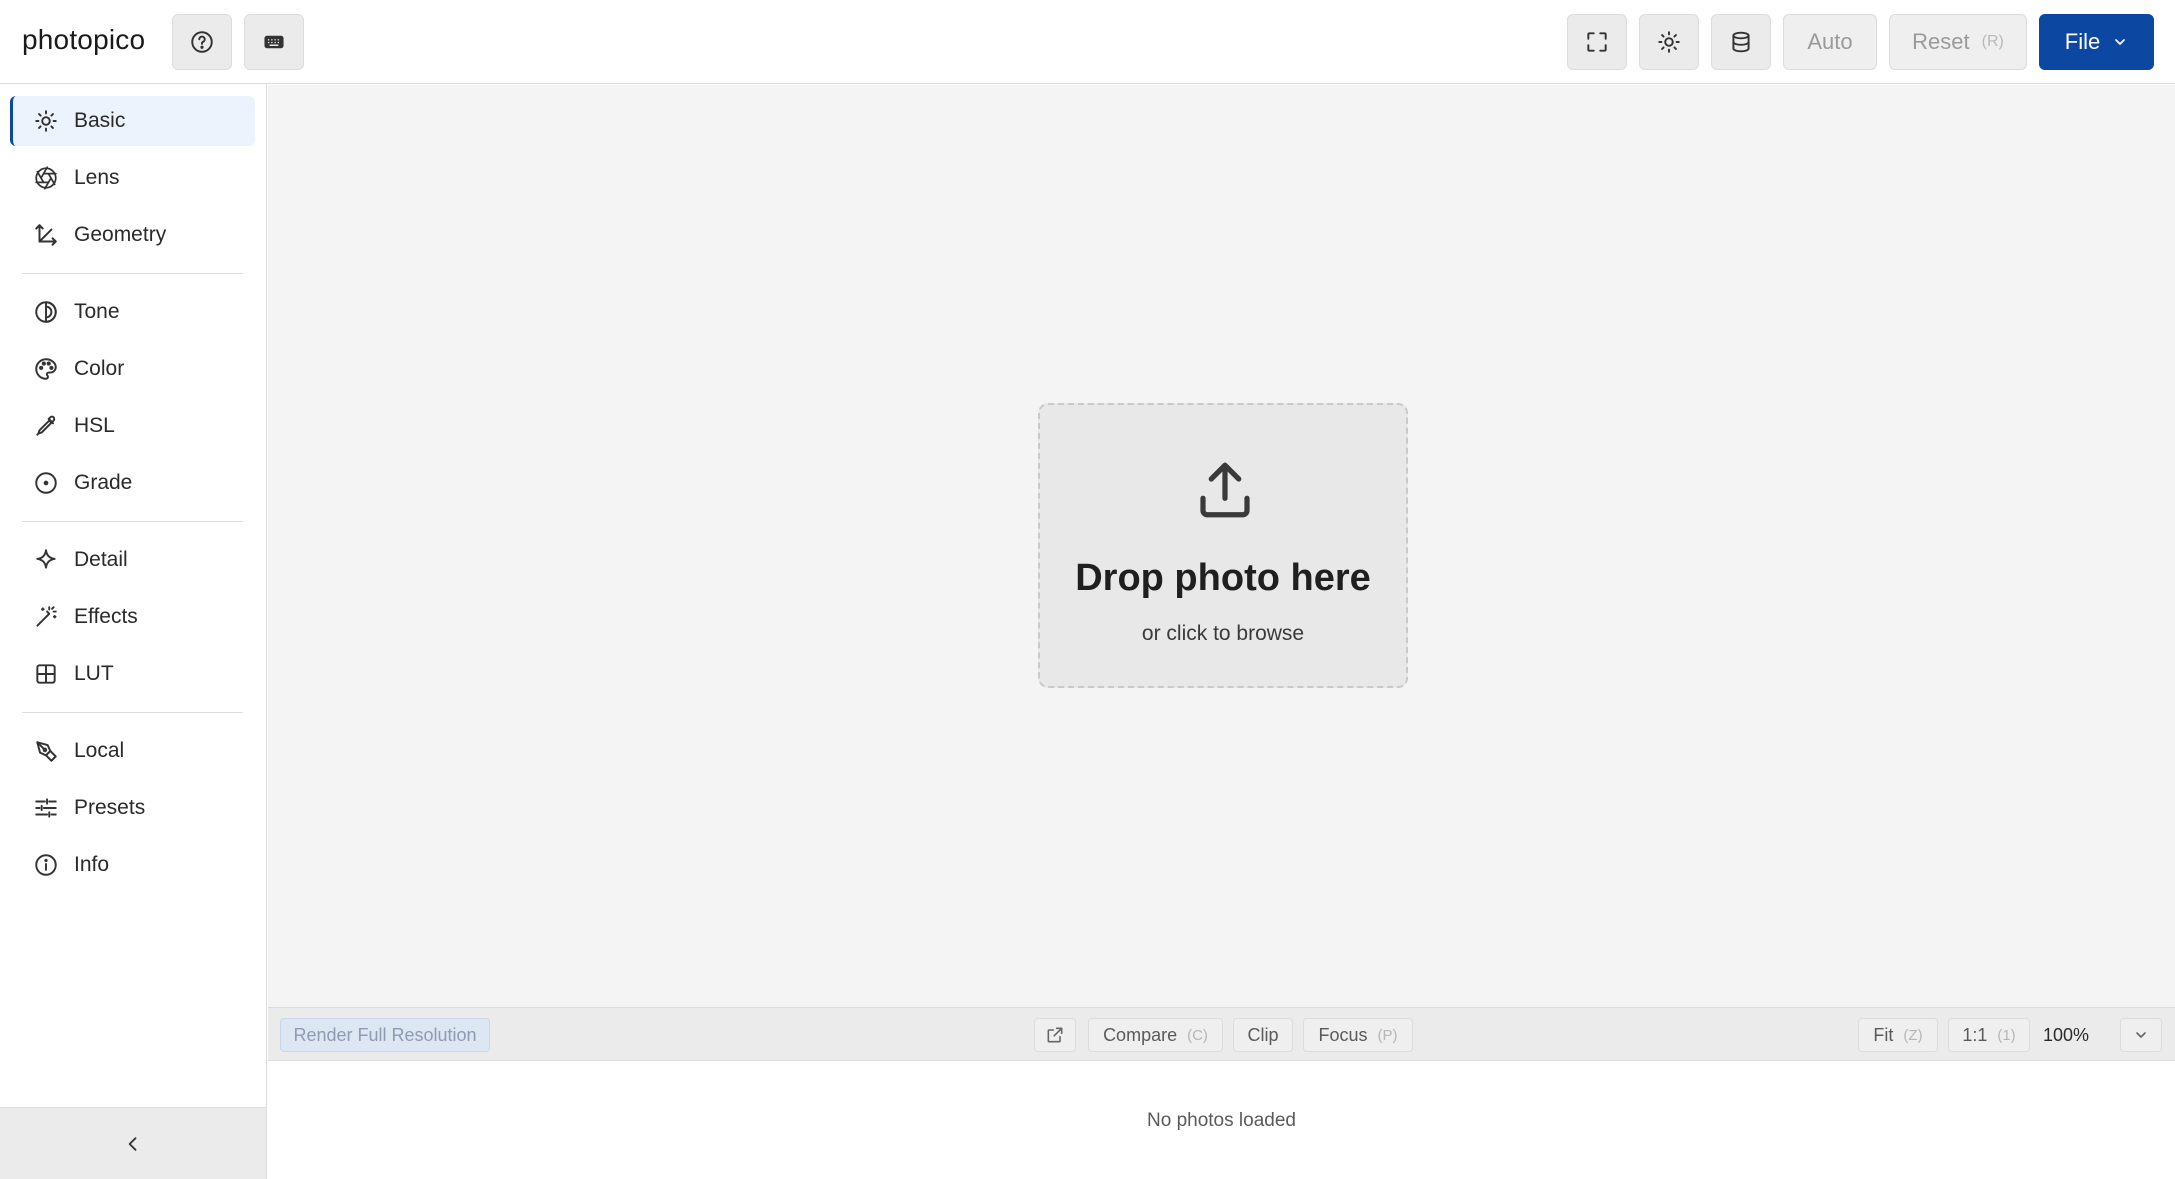 The height and width of the screenshot is (1179, 2175). Describe the element at coordinates (84, 39) in the screenshot. I see `app-logo: photopico` at that location.